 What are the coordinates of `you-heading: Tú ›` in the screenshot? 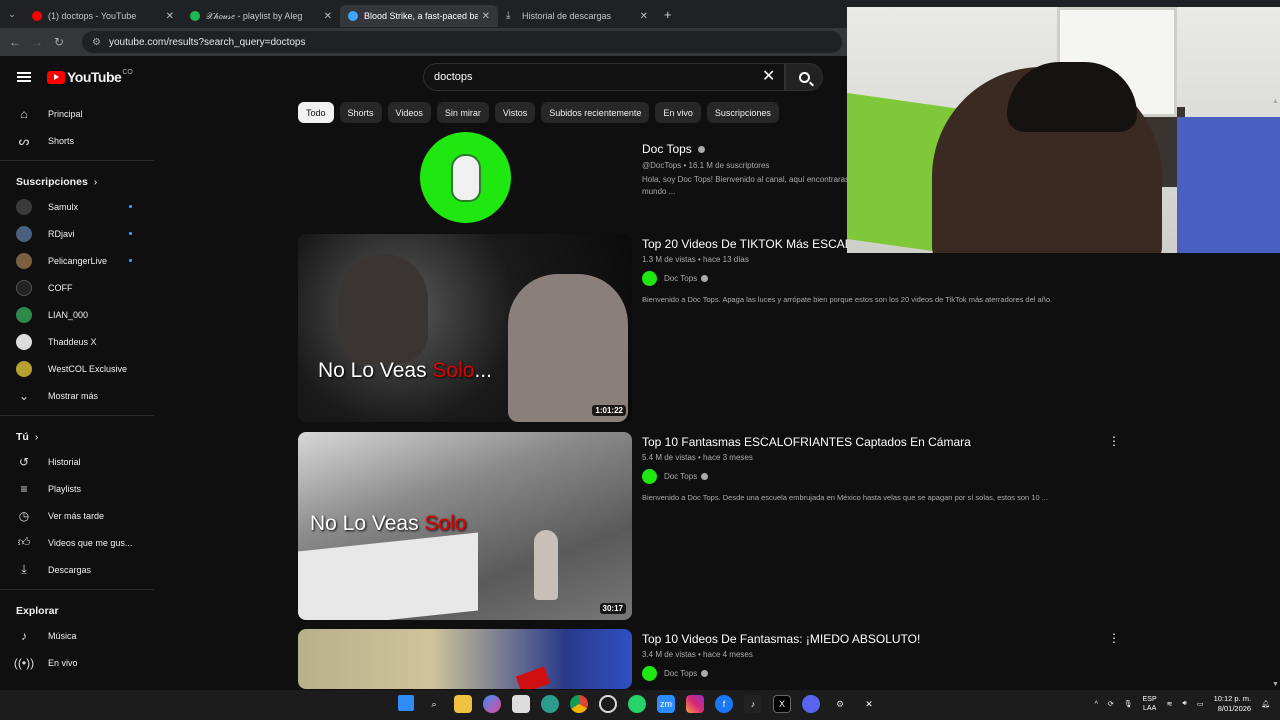 It's located at (77, 435).